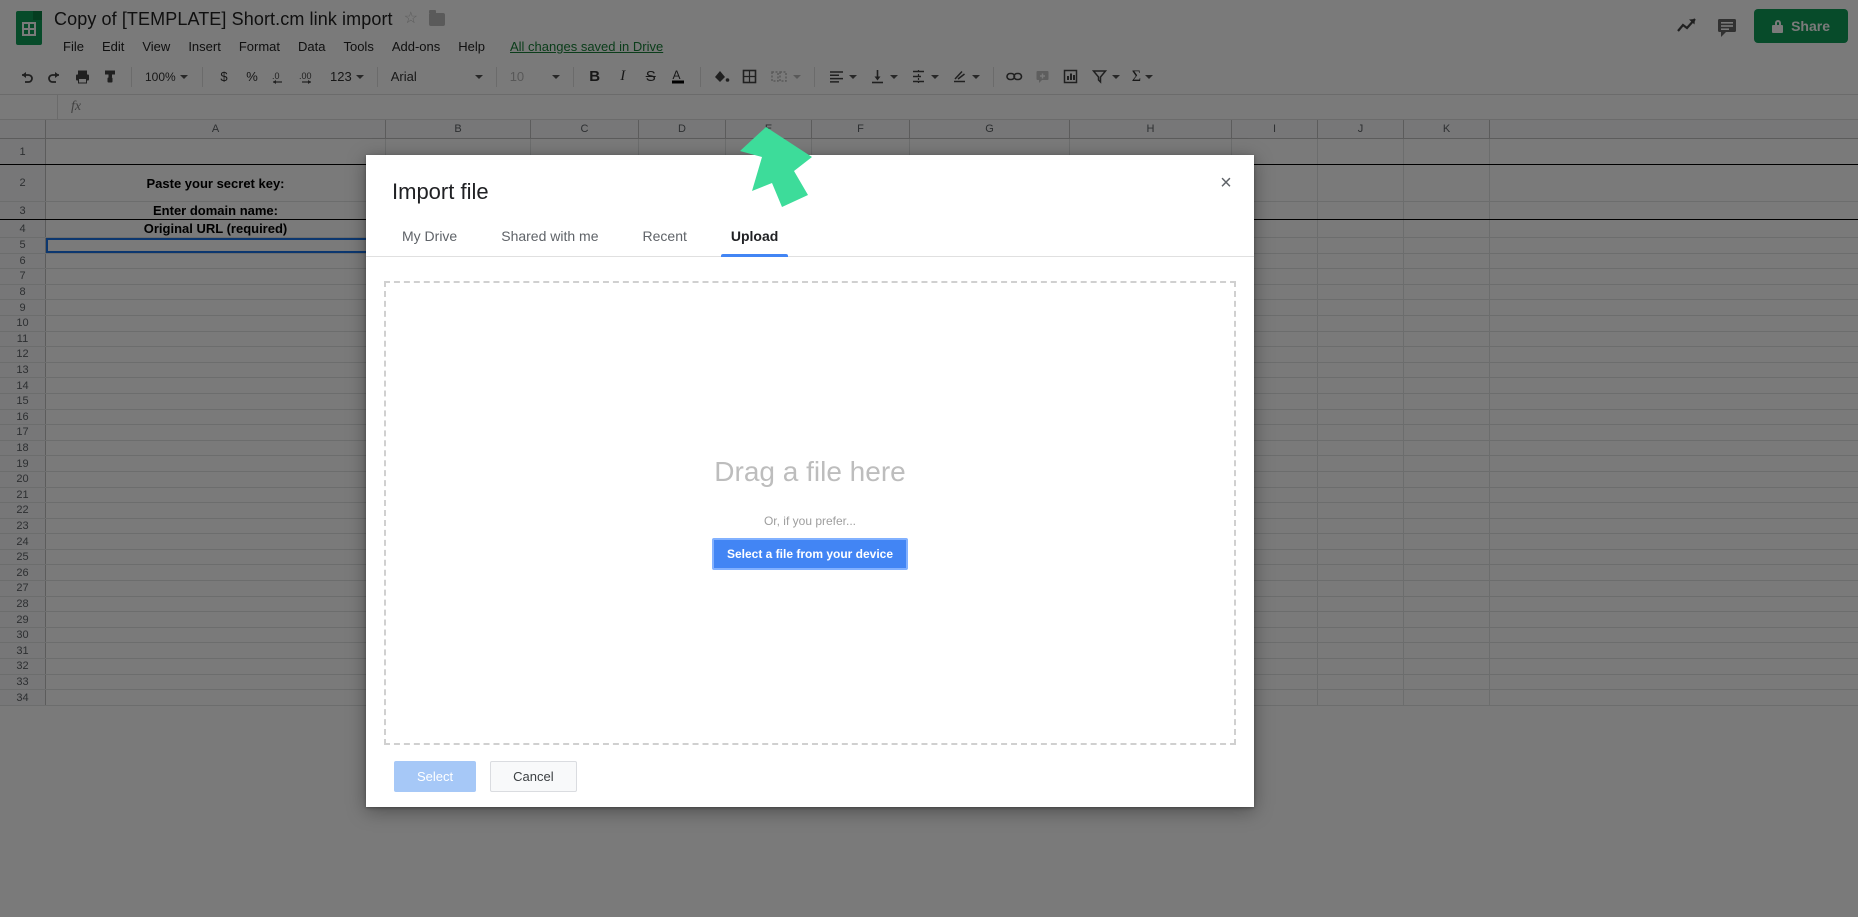 This screenshot has width=1858, height=917. Describe the element at coordinates (549, 242) in the screenshot. I see `tab-shared-with-me: Shared with me` at that location.